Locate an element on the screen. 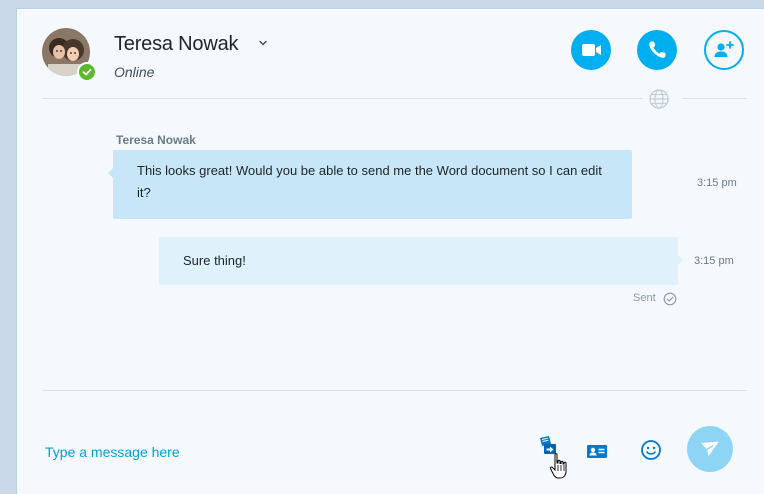 This screenshot has width=764, height=494. video-camera-icon is located at coordinates (591, 50).